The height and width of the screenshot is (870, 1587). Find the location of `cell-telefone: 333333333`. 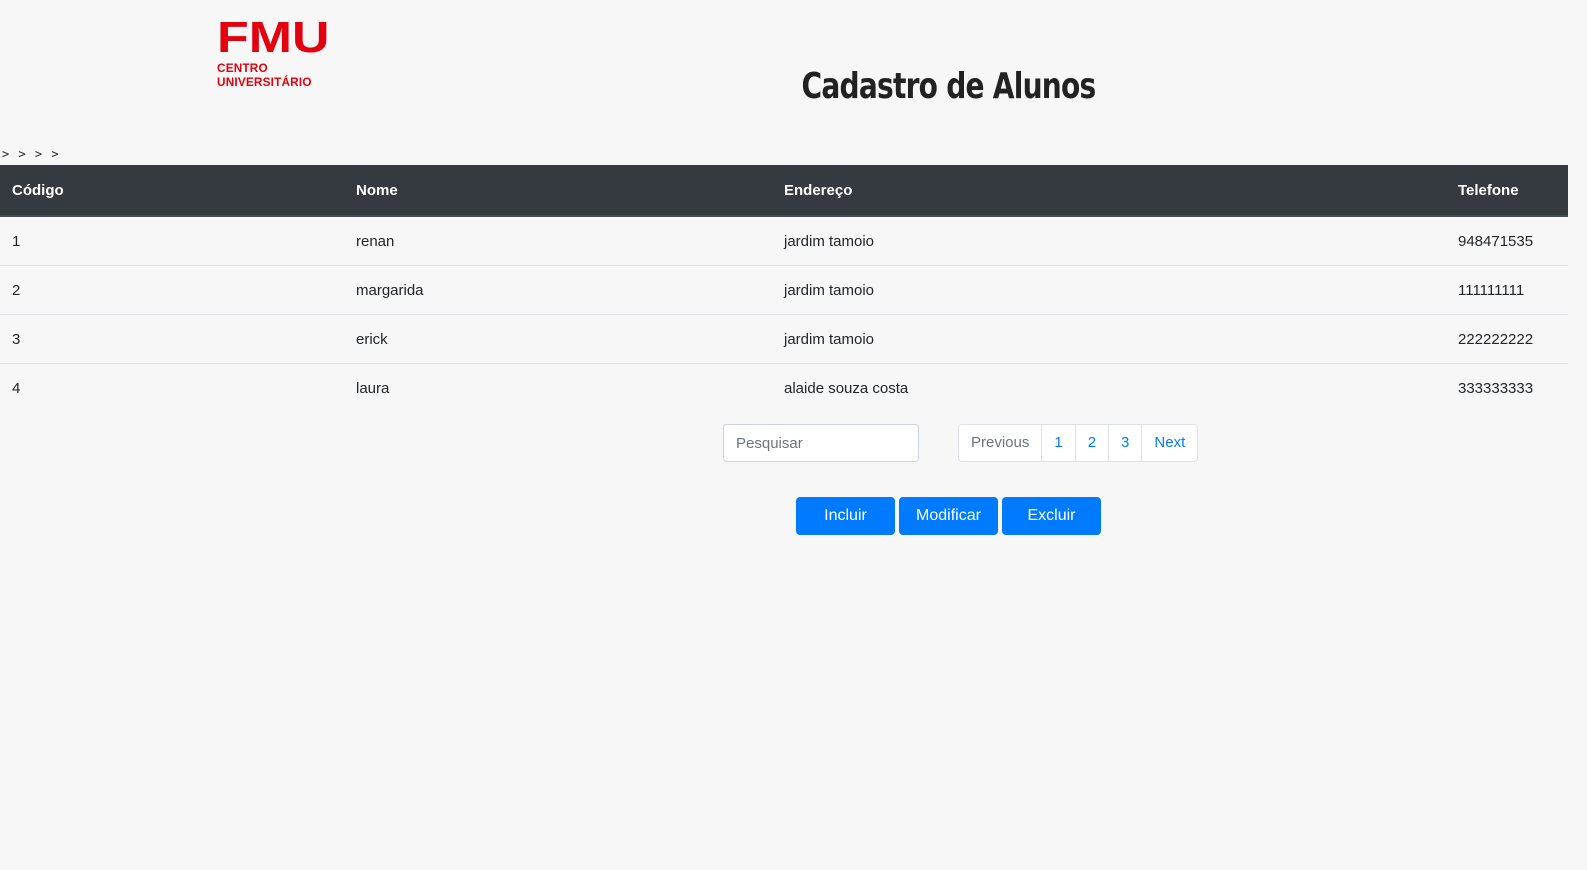

cell-telefone: 333333333 is located at coordinates (1507, 387).